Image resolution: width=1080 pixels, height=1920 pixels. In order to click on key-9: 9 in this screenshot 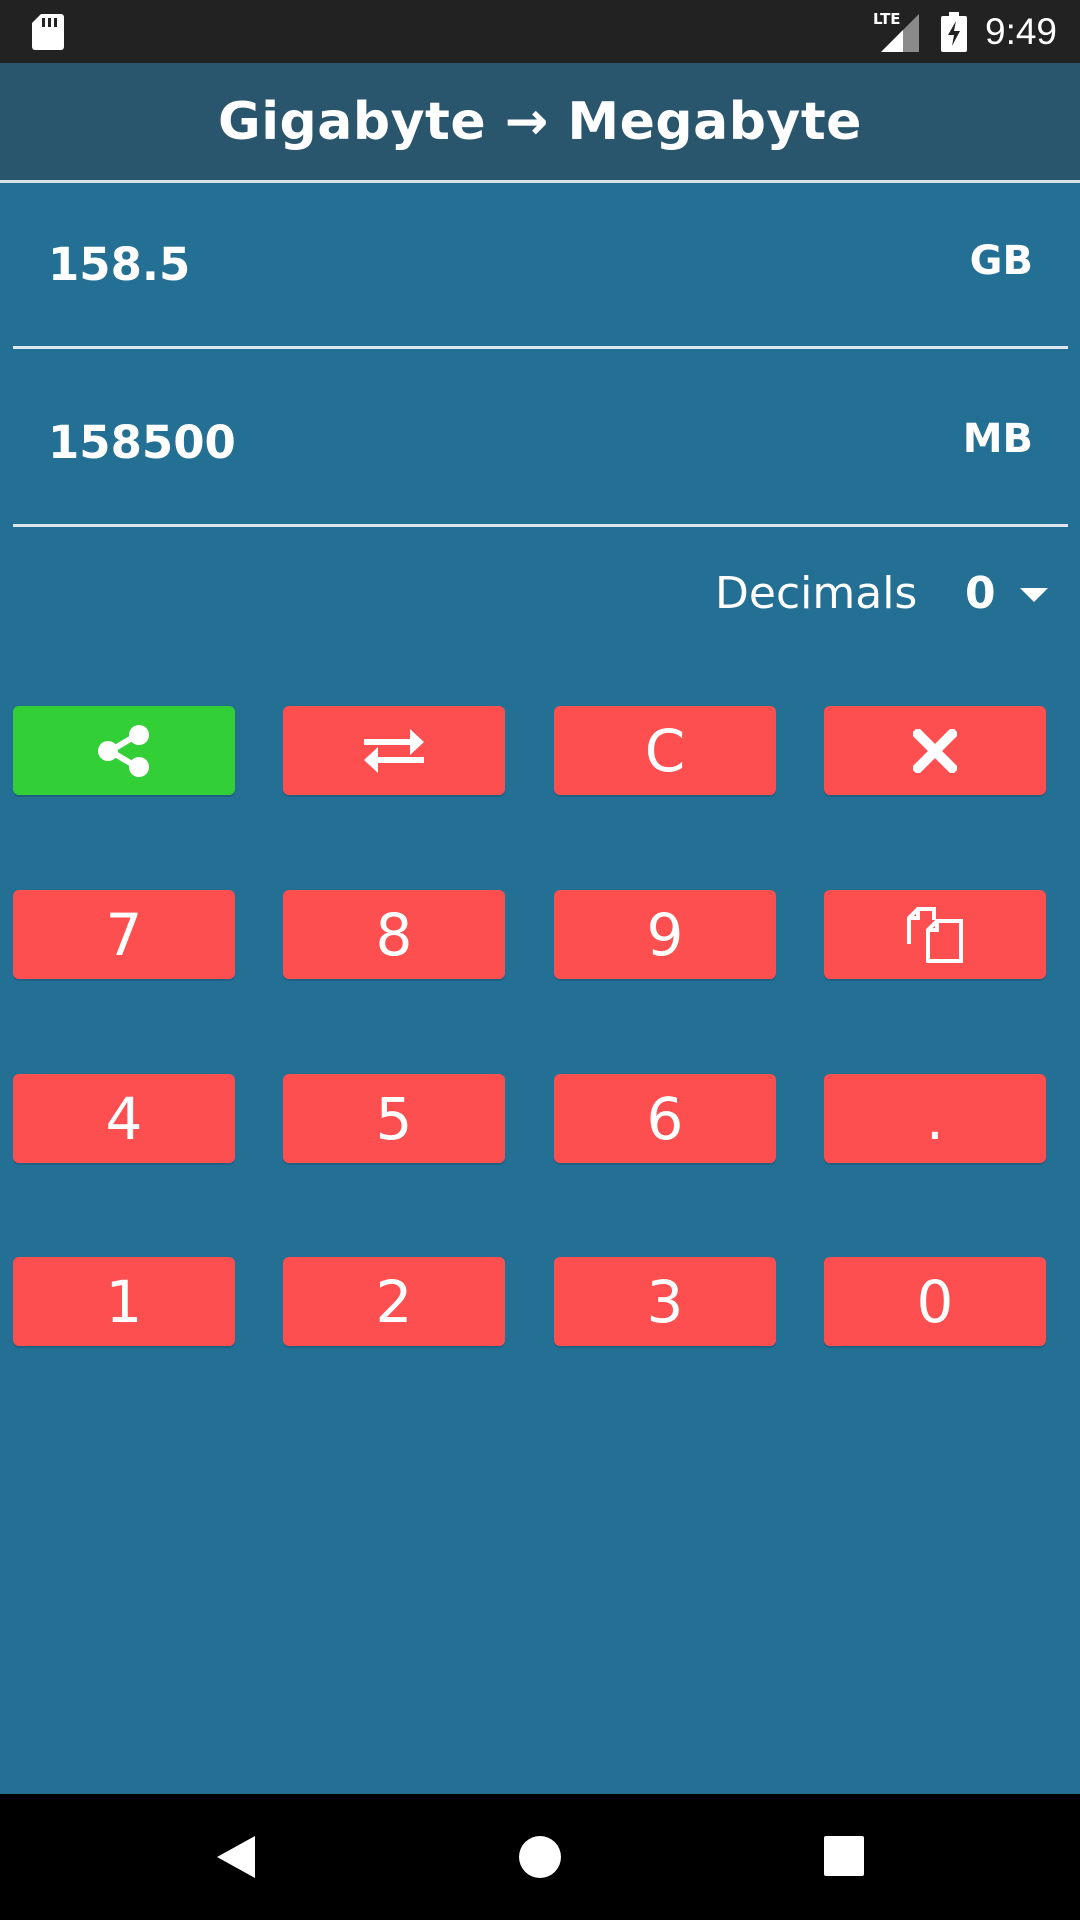, I will do `click(665, 934)`.